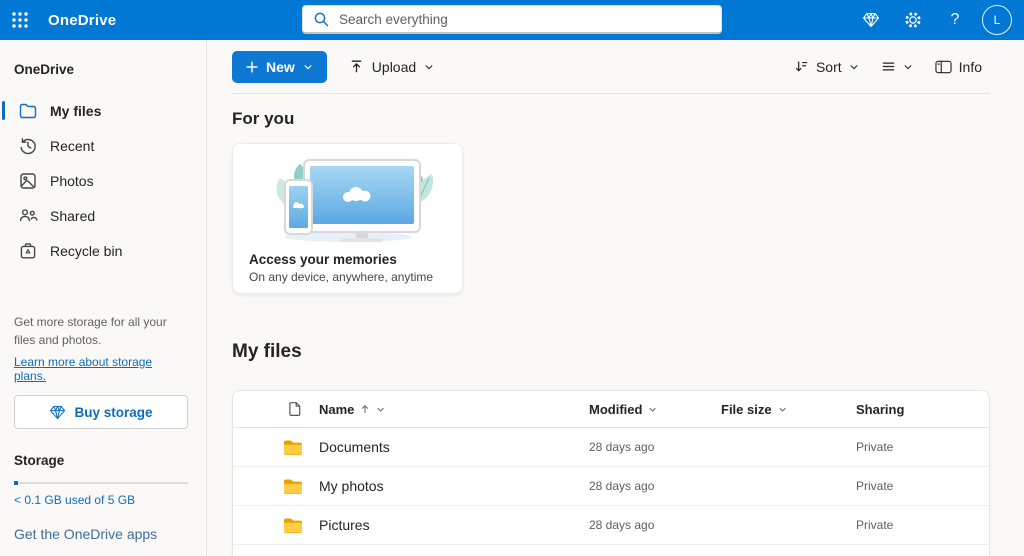 Image resolution: width=1024 pixels, height=556 pixels. I want to click on table-row-pictures: Pictures 28 days ago Private, so click(611, 525).